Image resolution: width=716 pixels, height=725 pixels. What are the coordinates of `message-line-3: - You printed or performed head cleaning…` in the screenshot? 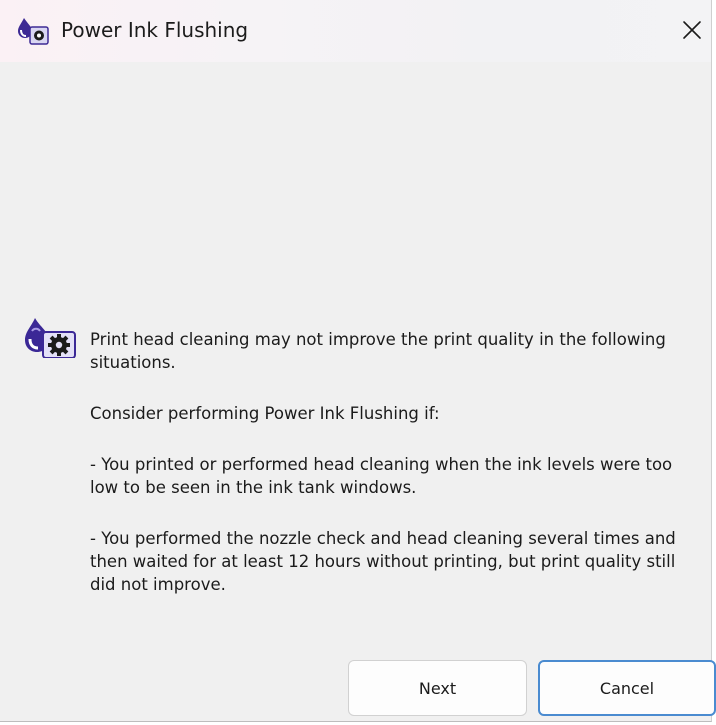 It's located at (381, 476).